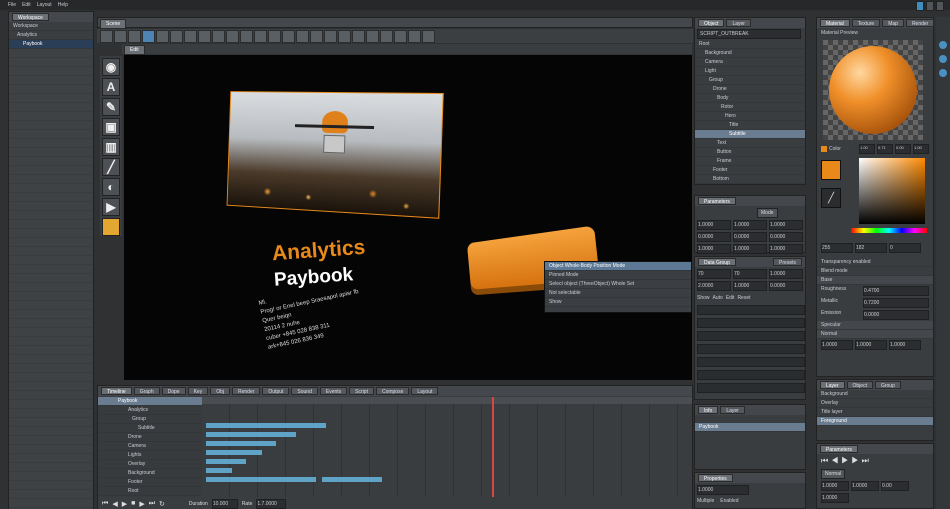  What do you see at coordinates (867, 460) in the screenshot?
I see `skip-forward-icon: ⏭` at bounding box center [867, 460].